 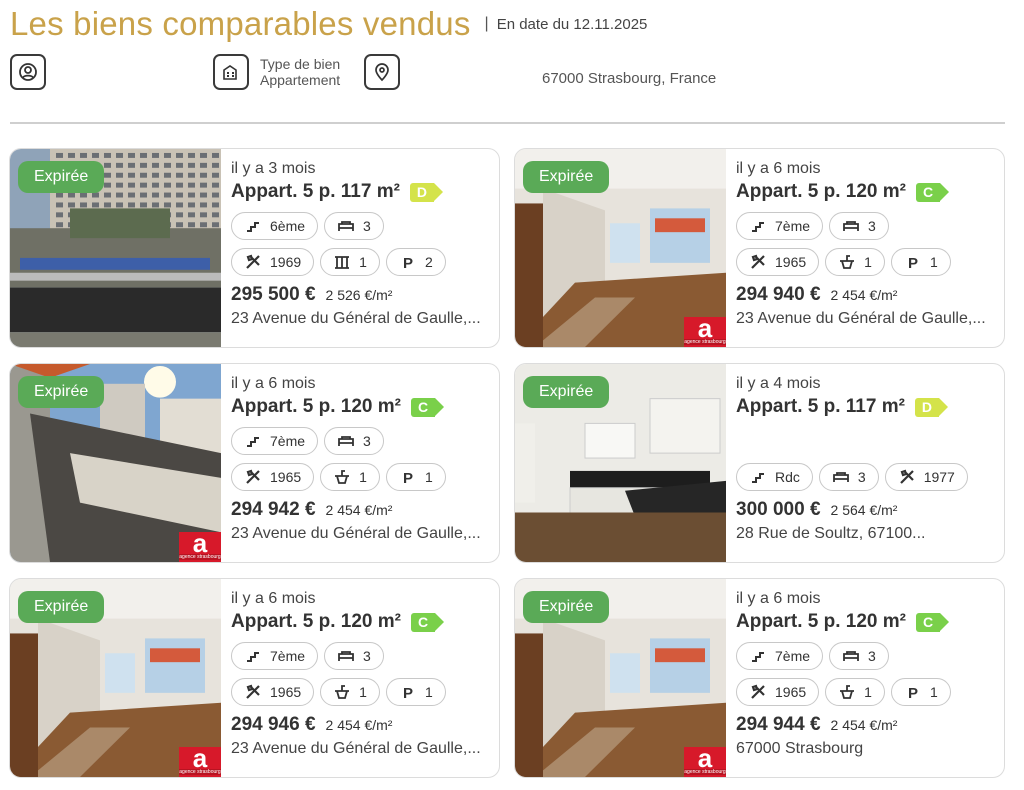 What do you see at coordinates (361, 226) in the screenshot?
I see `feature-row: 6ème 3` at bounding box center [361, 226].